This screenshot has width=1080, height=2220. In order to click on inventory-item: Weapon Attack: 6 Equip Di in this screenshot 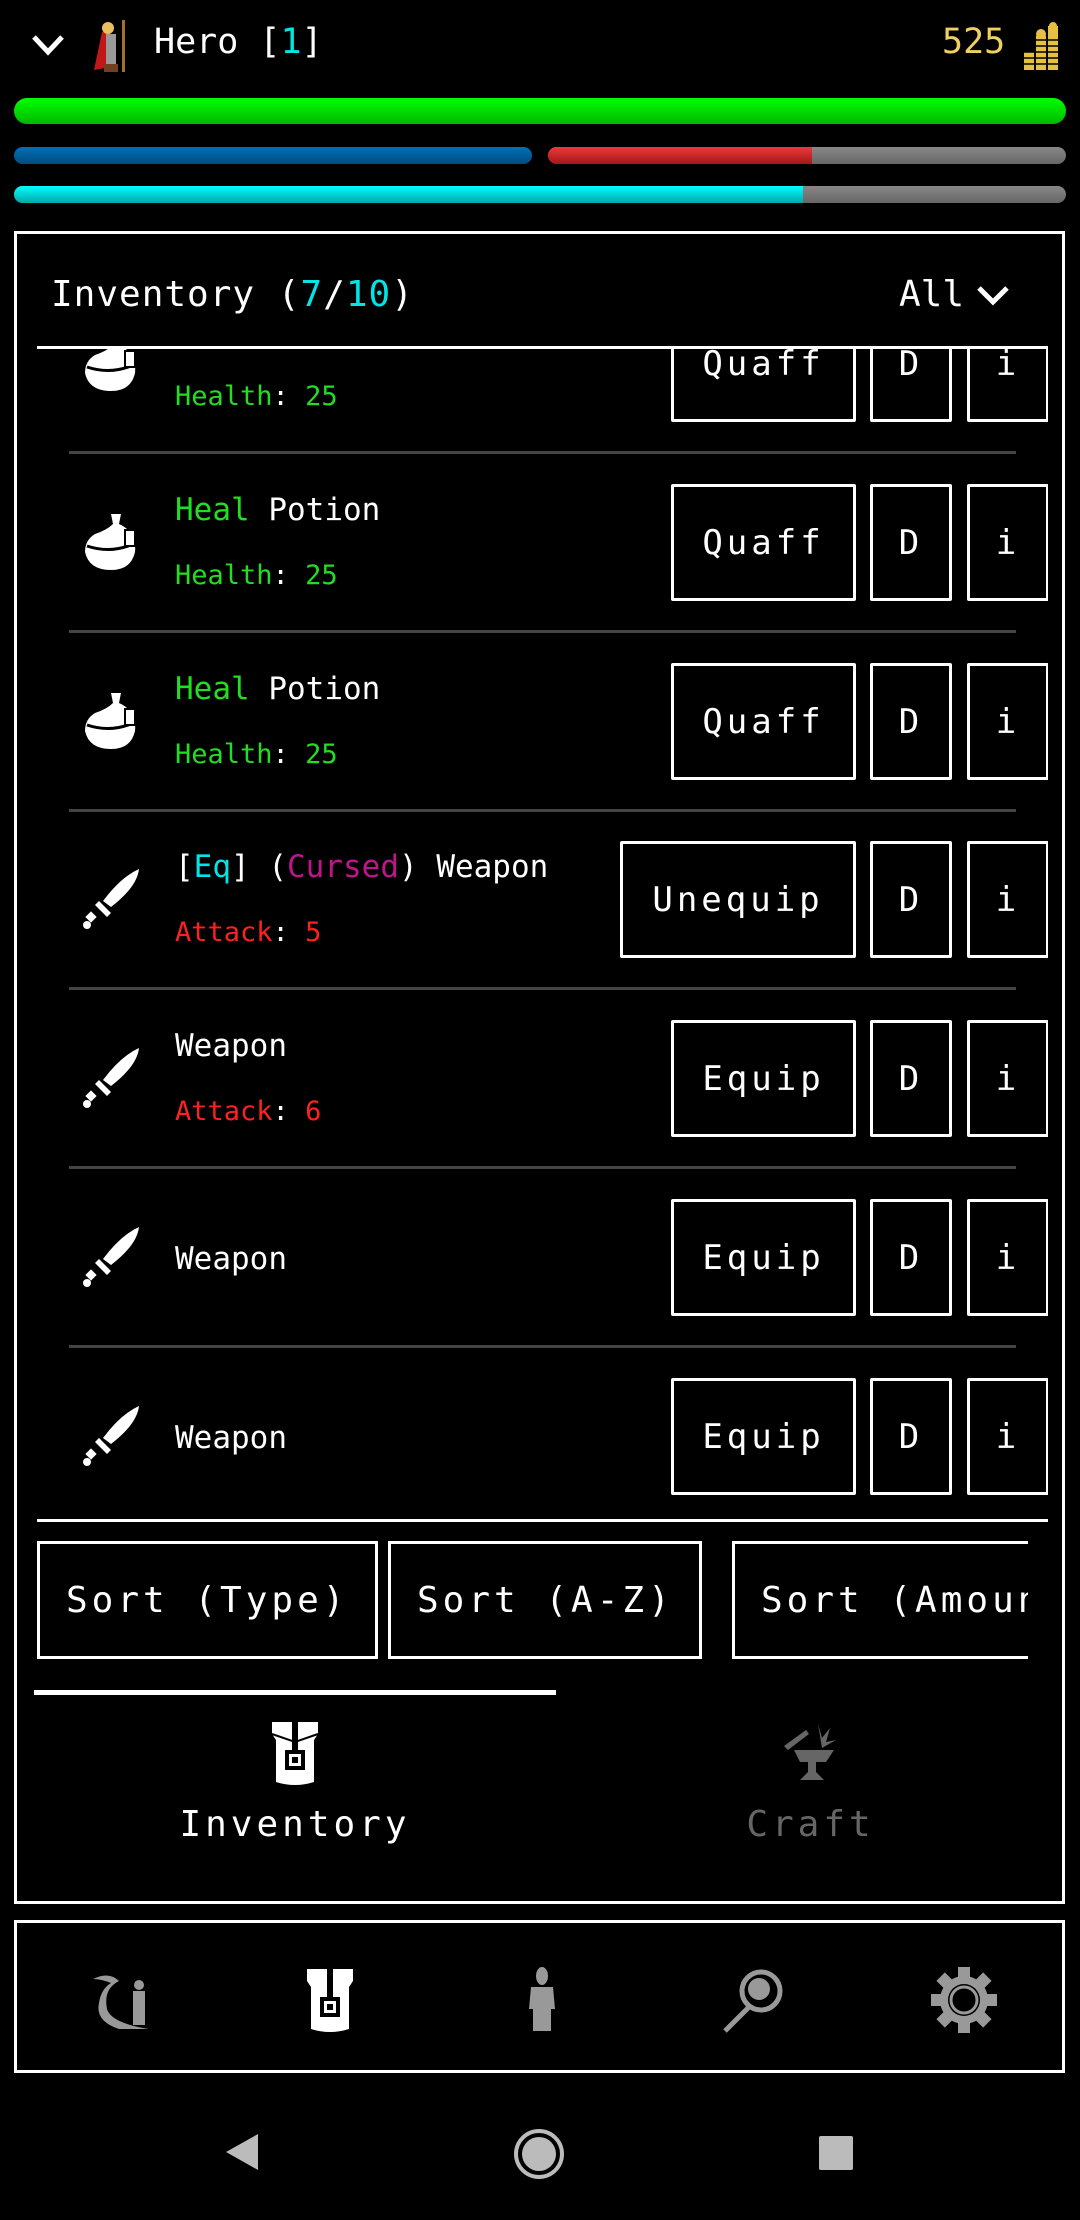, I will do `click(542, 1079)`.